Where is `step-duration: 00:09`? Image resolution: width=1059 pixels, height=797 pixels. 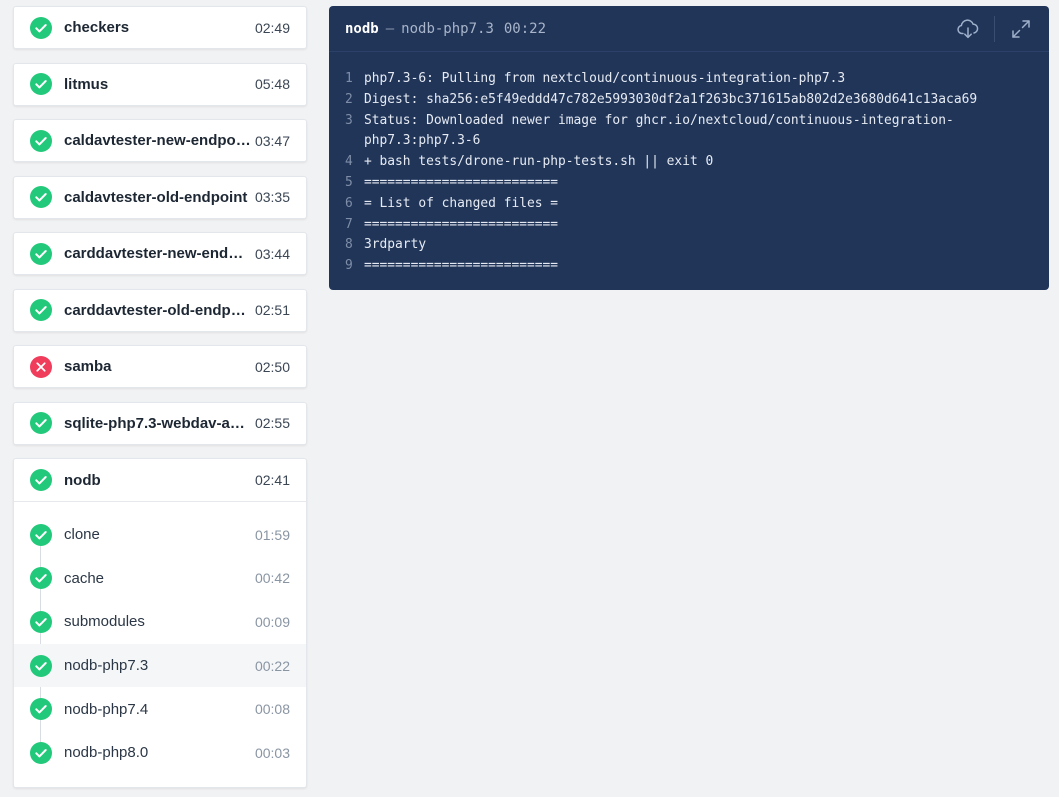
step-duration: 00:09 is located at coordinates (272, 621).